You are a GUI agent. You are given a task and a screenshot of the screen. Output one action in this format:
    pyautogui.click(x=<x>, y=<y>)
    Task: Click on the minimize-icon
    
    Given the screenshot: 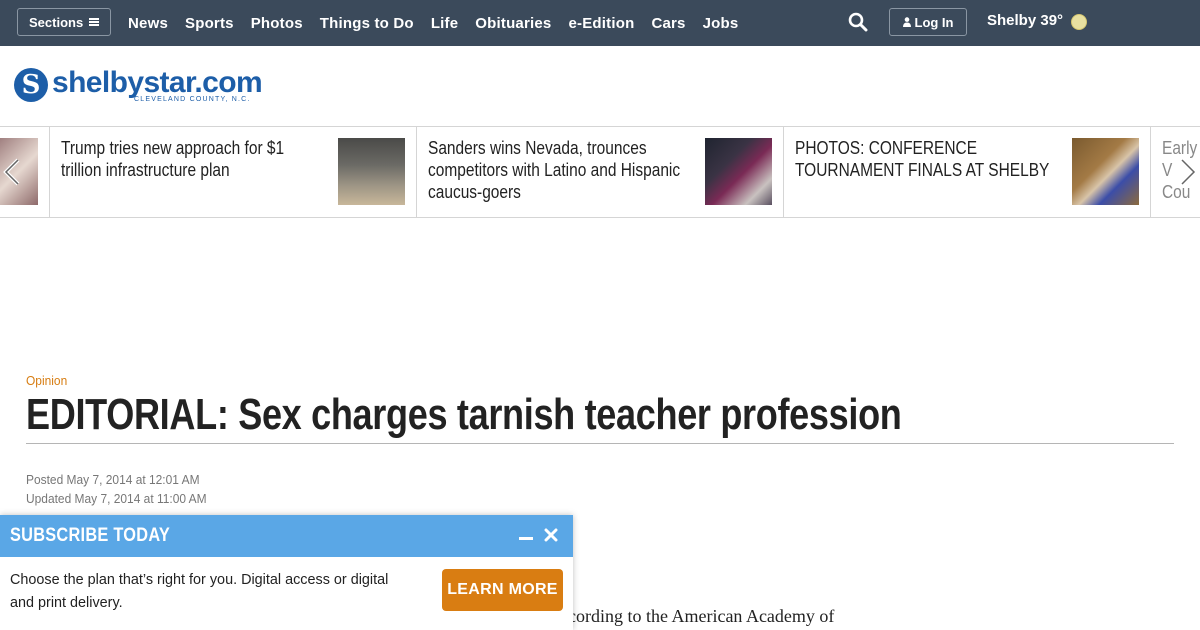 What is the action you would take?
    pyautogui.click(x=526, y=538)
    